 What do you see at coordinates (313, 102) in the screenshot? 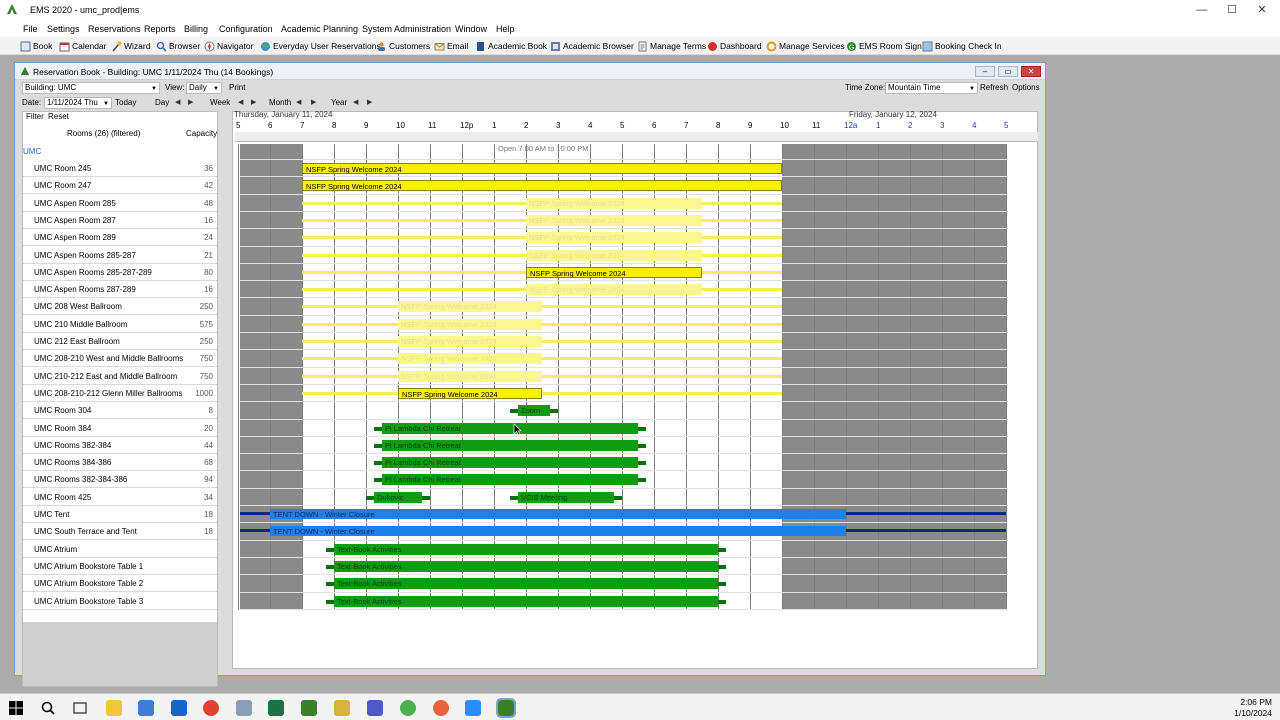
I see `month-next-icon: ▶` at bounding box center [313, 102].